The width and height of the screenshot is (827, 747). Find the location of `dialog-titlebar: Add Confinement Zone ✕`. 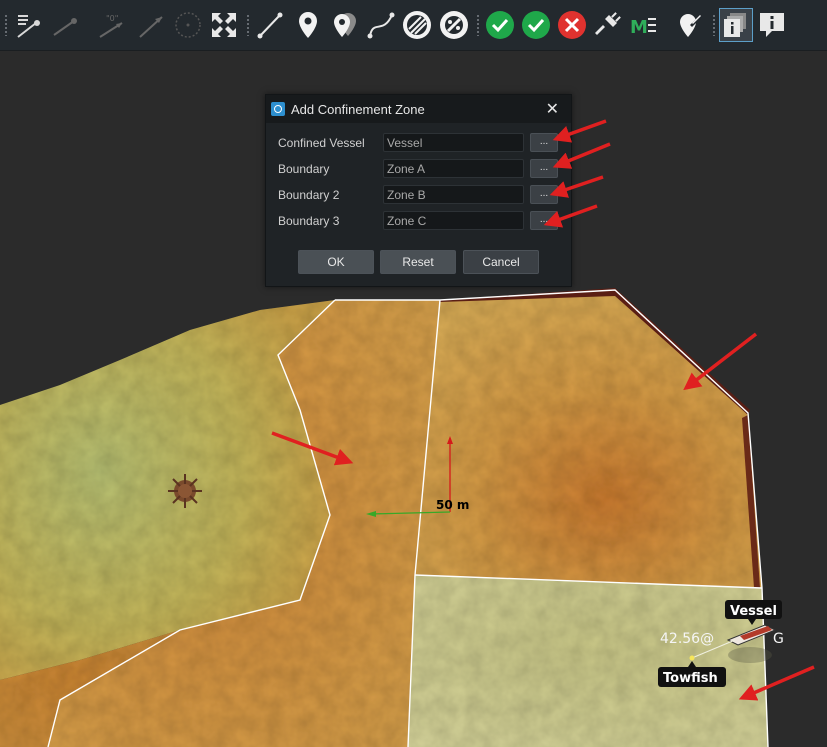

dialog-titlebar: Add Confinement Zone ✕ is located at coordinates (418, 109).